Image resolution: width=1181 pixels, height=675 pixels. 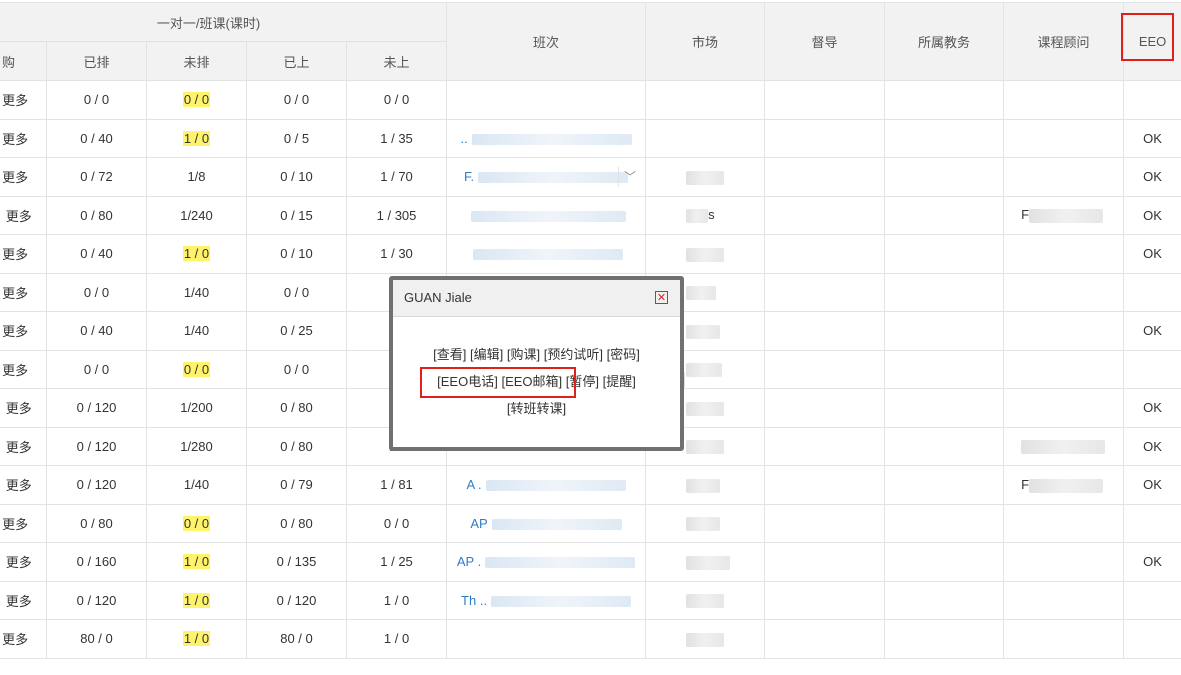 I want to click on scheduled-cell: 80 / 0, so click(x=96, y=639).